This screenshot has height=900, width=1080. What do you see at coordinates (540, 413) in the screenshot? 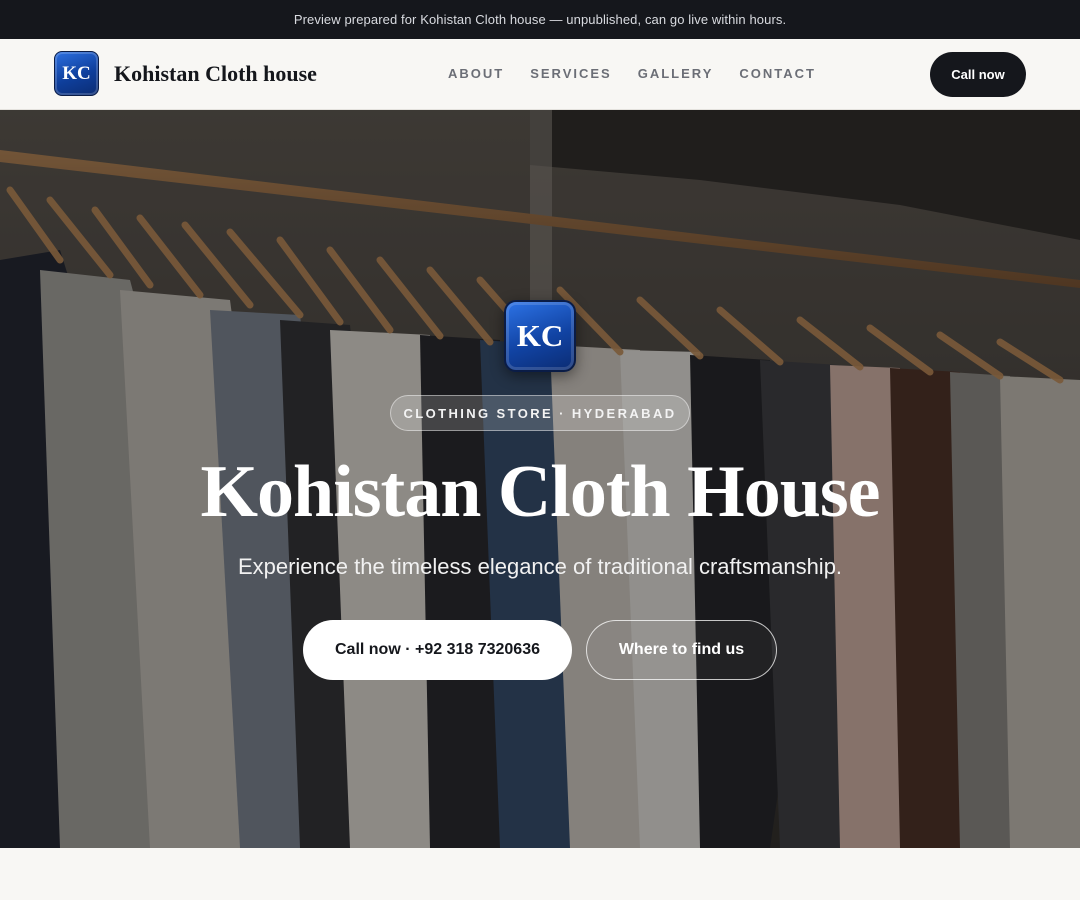
I see `hero-category-pill: CLOTHING STORE · HYDERABAD` at bounding box center [540, 413].